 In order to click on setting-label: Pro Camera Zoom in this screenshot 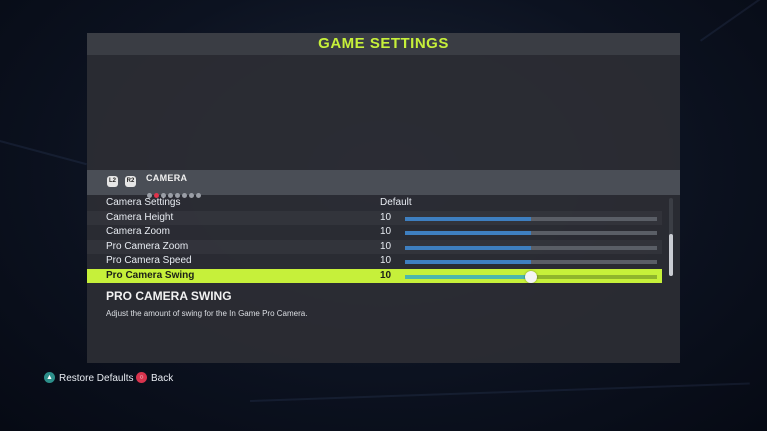, I will do `click(147, 246)`.